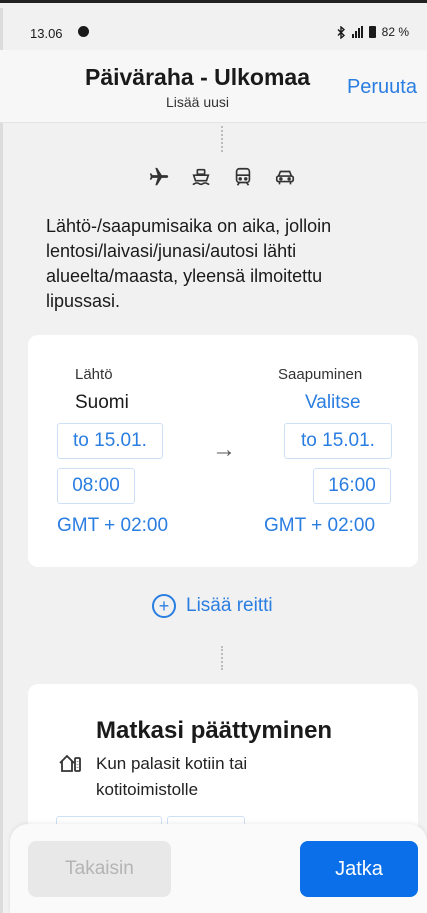 This screenshot has height=913, width=427. I want to click on battery-icon, so click(372, 32).